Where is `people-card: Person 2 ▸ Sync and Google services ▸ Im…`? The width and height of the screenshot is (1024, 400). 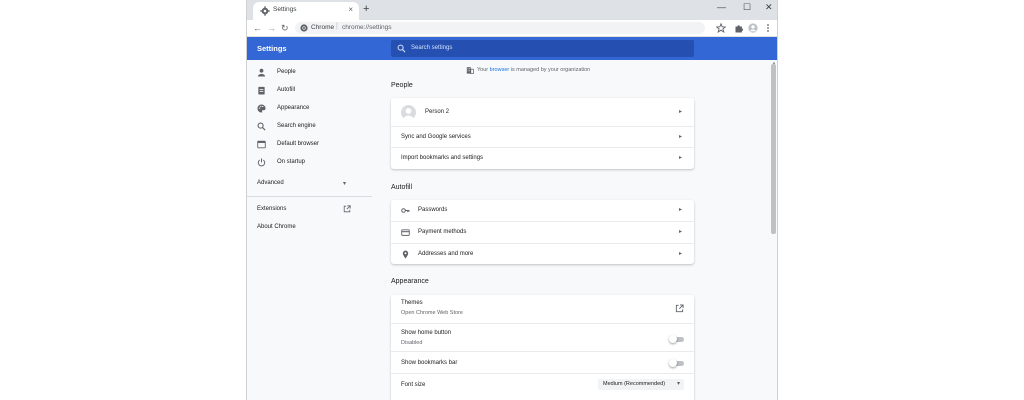 people-card: Person 2 ▸ Sync and Google services ▸ Im… is located at coordinates (542, 133).